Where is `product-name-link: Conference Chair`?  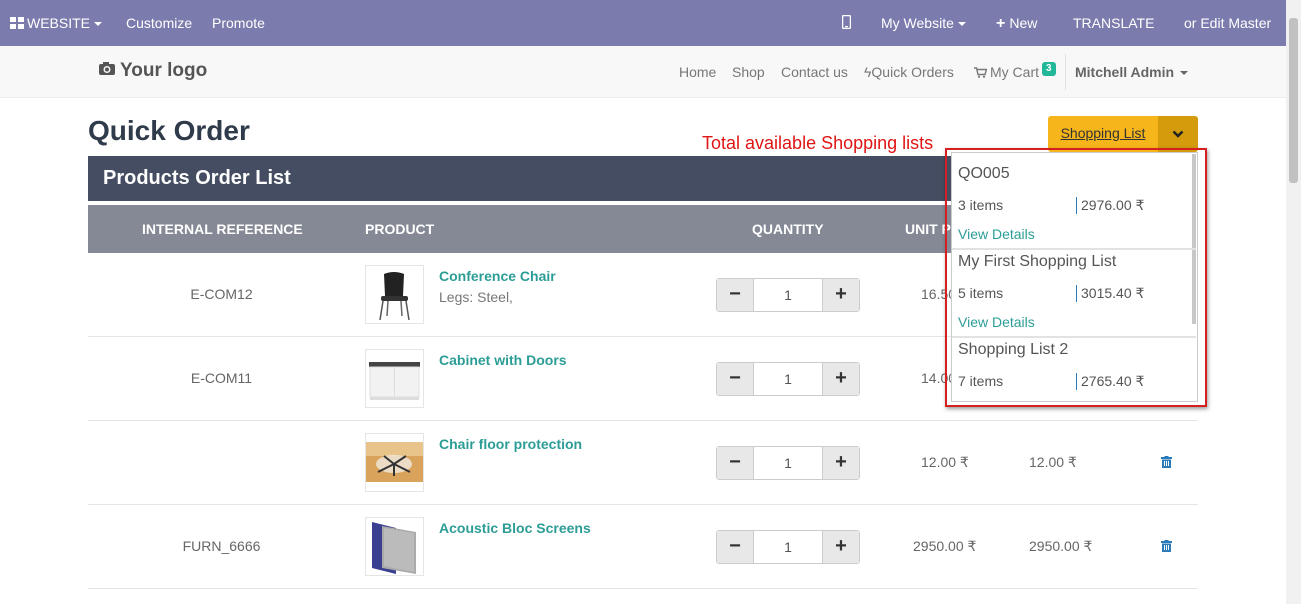
product-name-link: Conference Chair is located at coordinates (497, 276).